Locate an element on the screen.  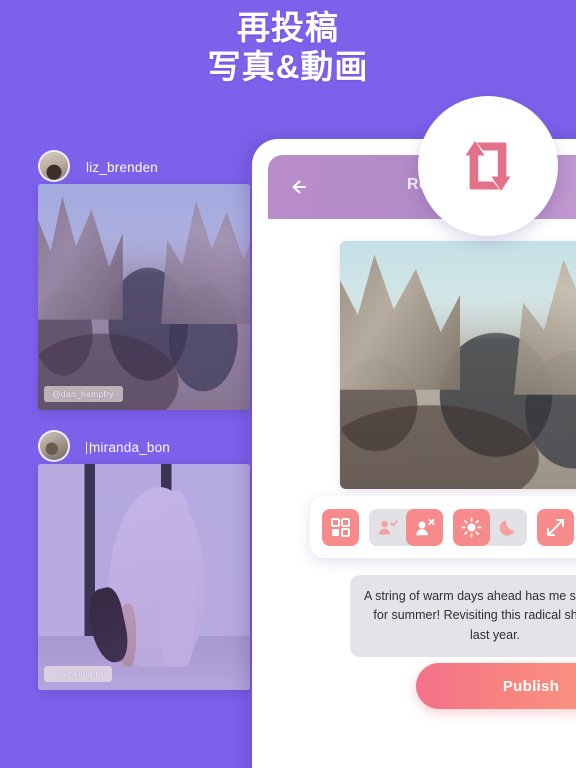
list-item: liz_brenden @dan_hampfry is located at coordinates (125, 280).